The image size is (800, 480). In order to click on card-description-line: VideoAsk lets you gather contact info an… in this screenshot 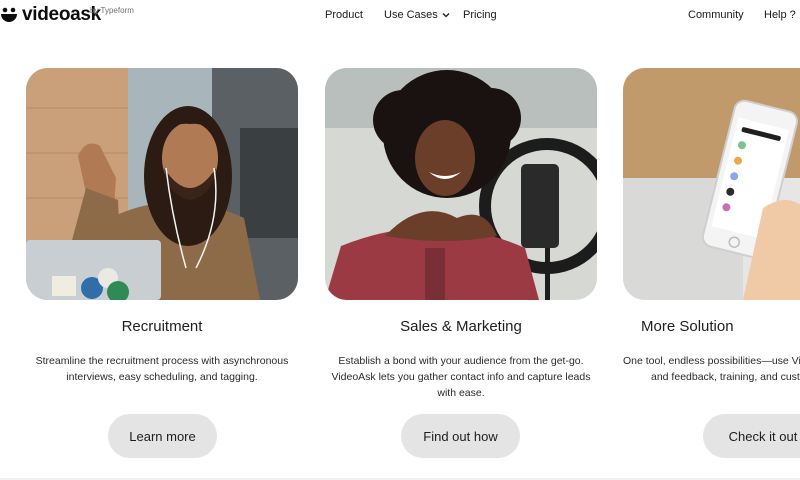, I will do `click(461, 377)`.